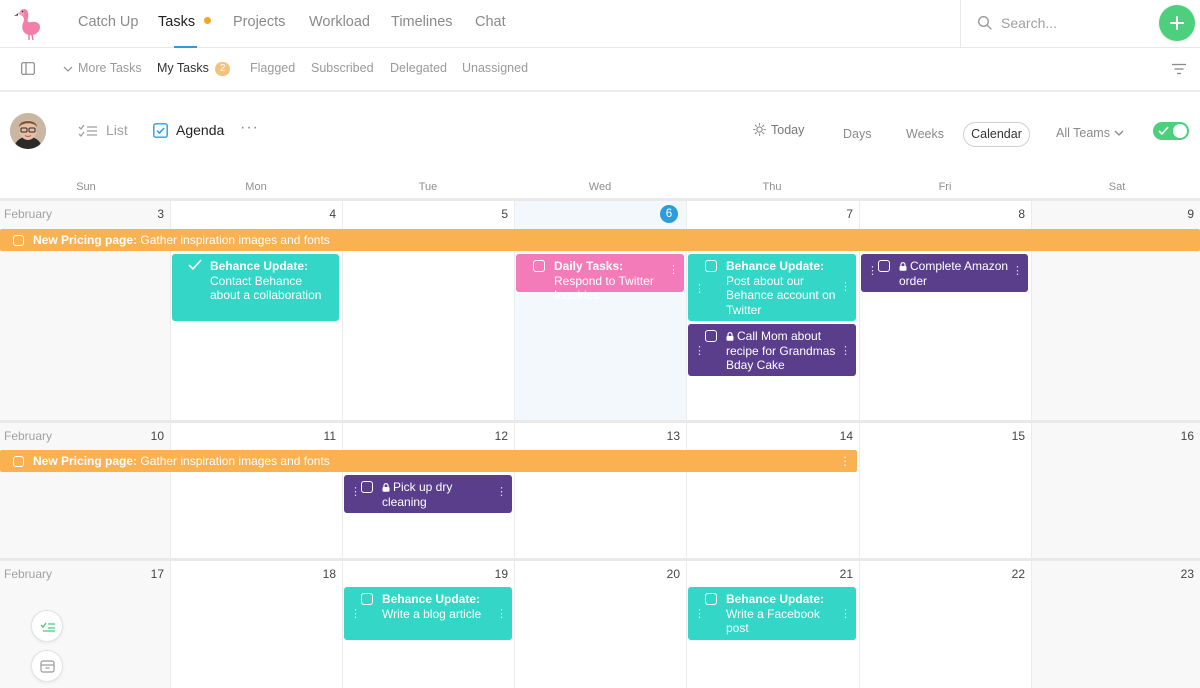 Image resolution: width=1200 pixels, height=688 pixels. I want to click on filter-flagged: Flagged, so click(272, 68).